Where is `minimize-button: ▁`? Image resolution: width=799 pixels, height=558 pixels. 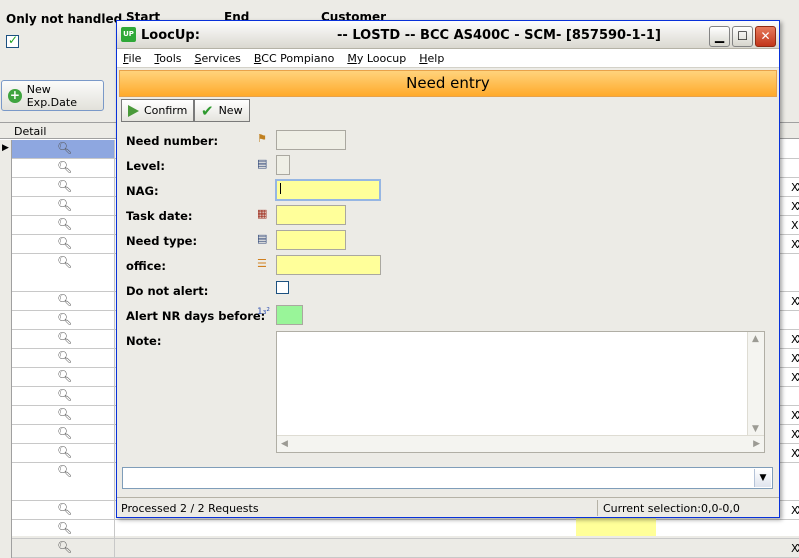
minimize-button: ▁ is located at coordinates (719, 36).